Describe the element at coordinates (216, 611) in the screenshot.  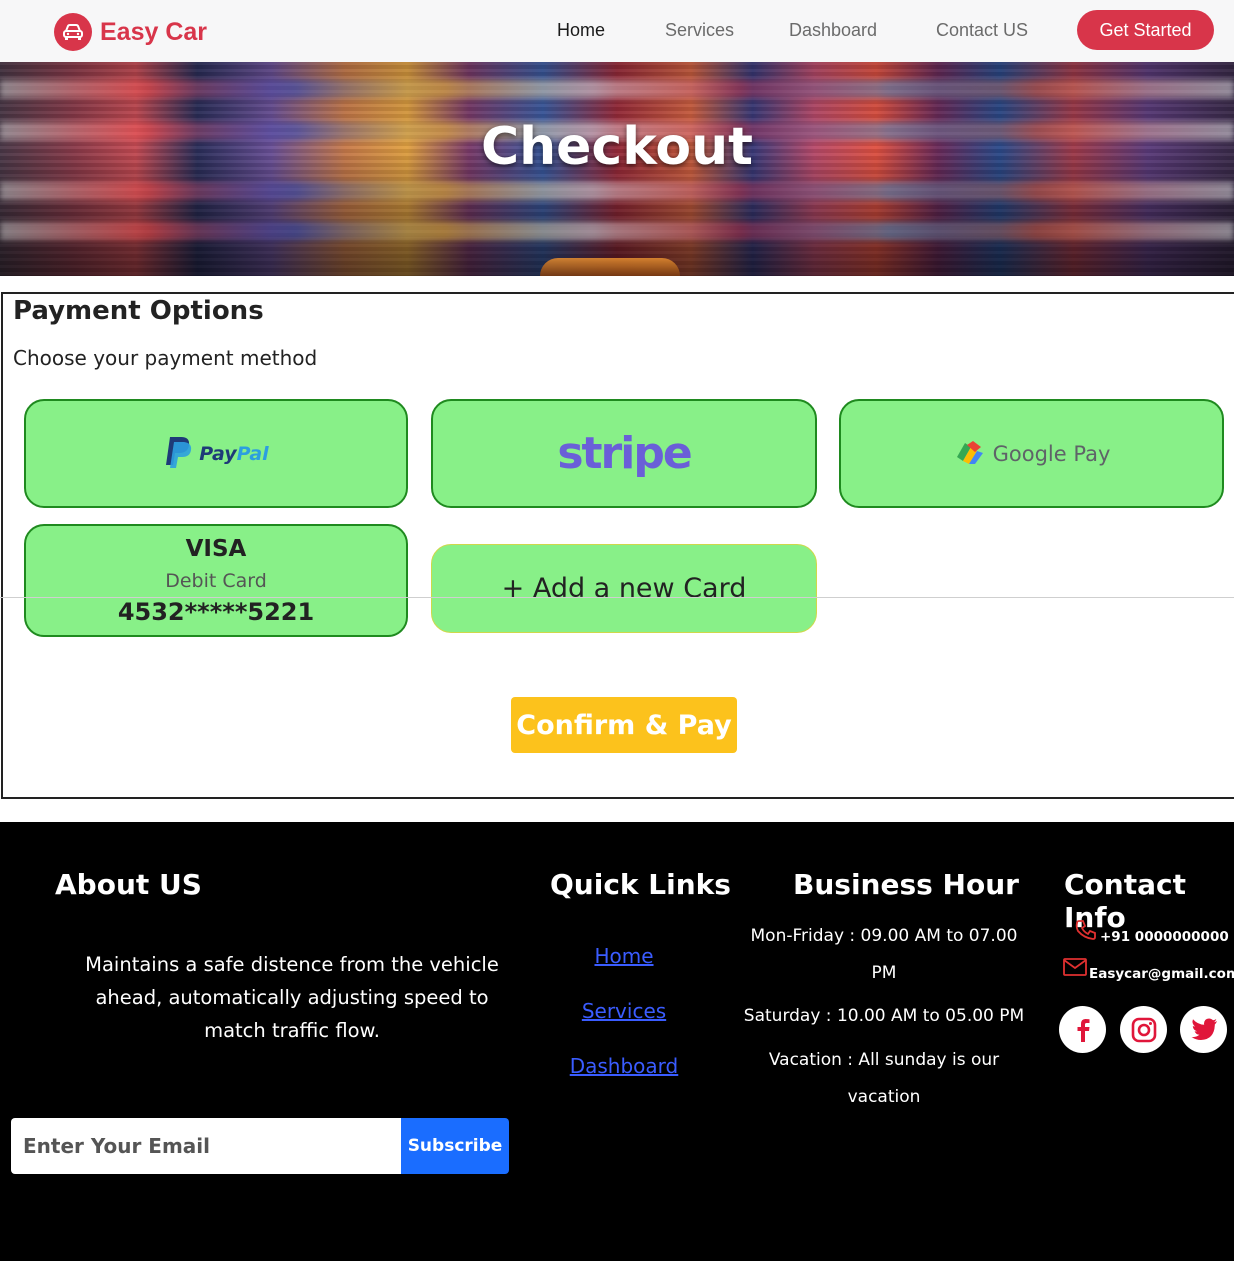
I see `card-number: 4532*****5221` at that location.